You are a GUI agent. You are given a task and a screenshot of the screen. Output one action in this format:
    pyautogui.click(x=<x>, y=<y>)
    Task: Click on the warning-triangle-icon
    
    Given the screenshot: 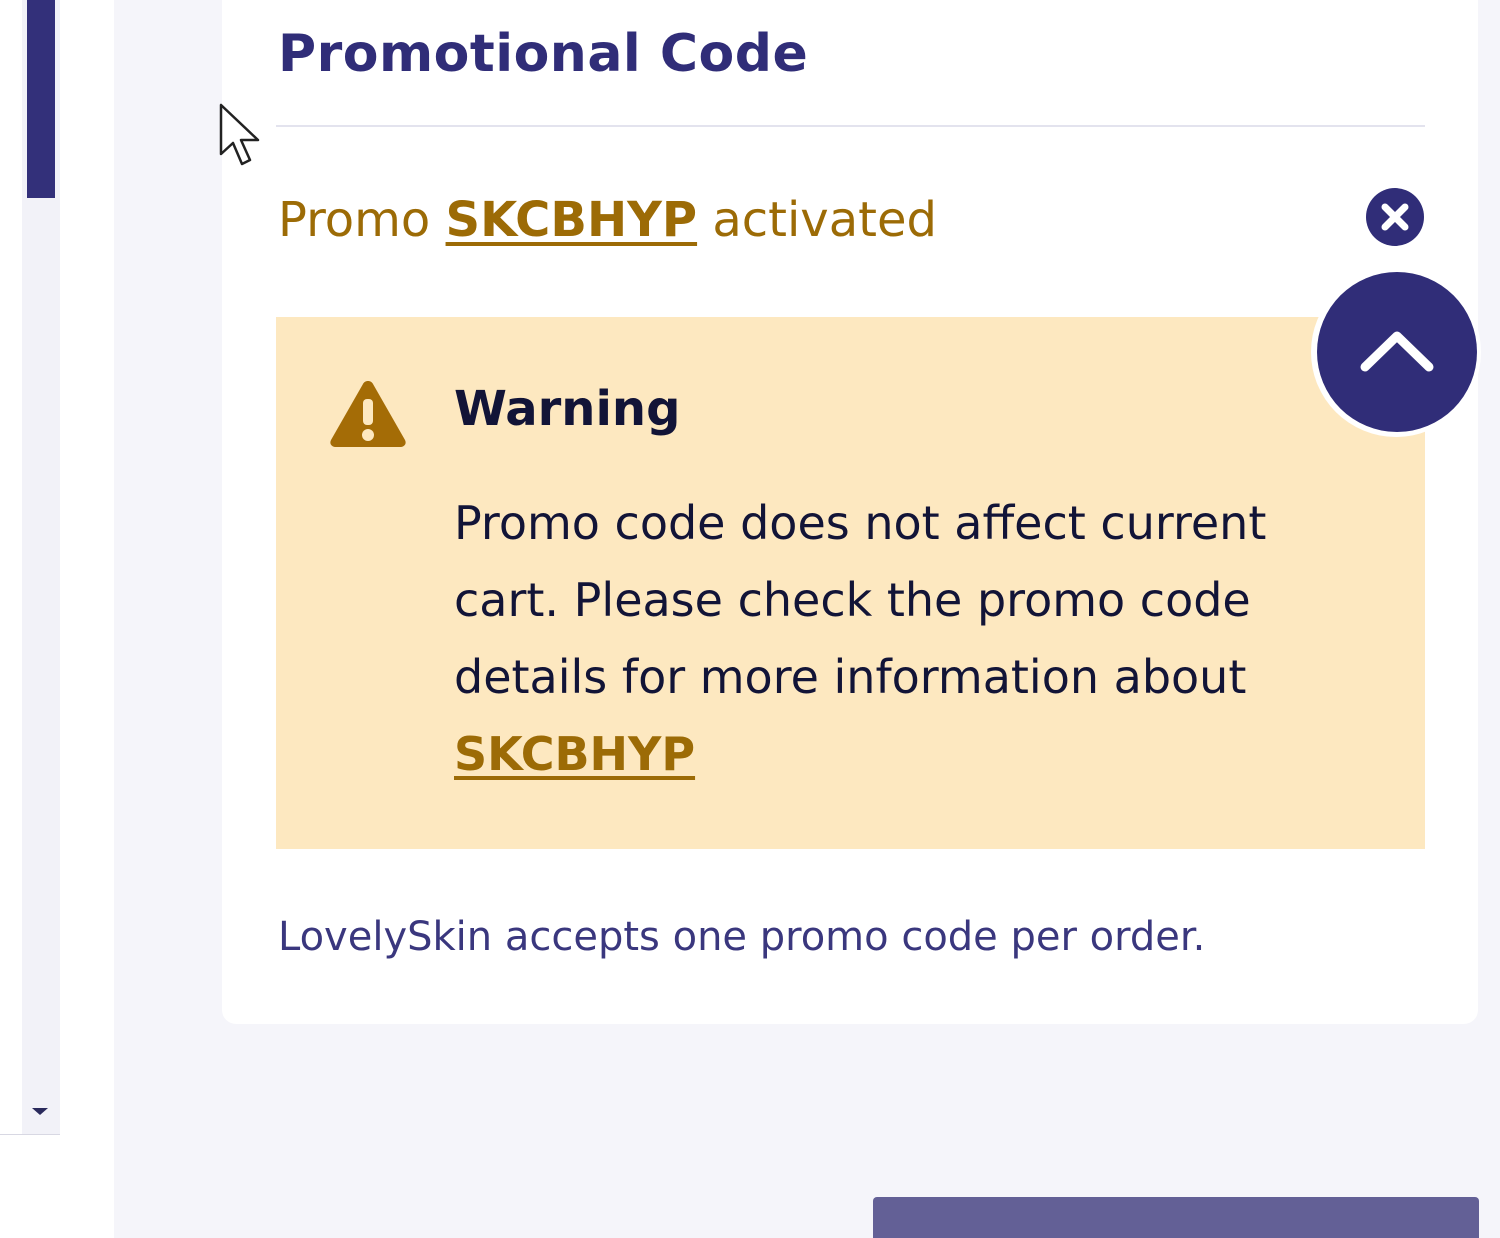 What is the action you would take?
    pyautogui.click(x=368, y=414)
    